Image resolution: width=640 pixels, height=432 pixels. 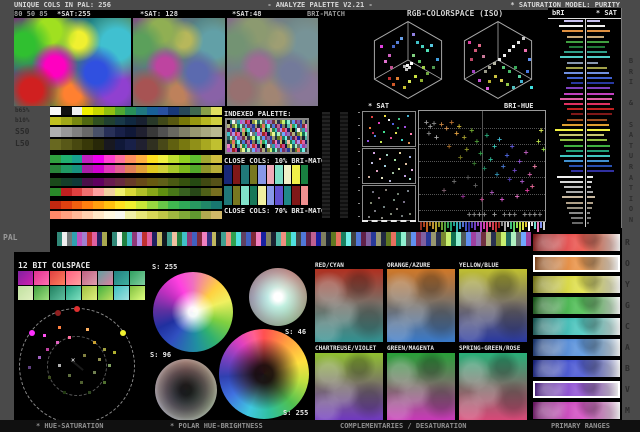 I want to click on bar-label-b65%: b65%, so click(x=22, y=110).